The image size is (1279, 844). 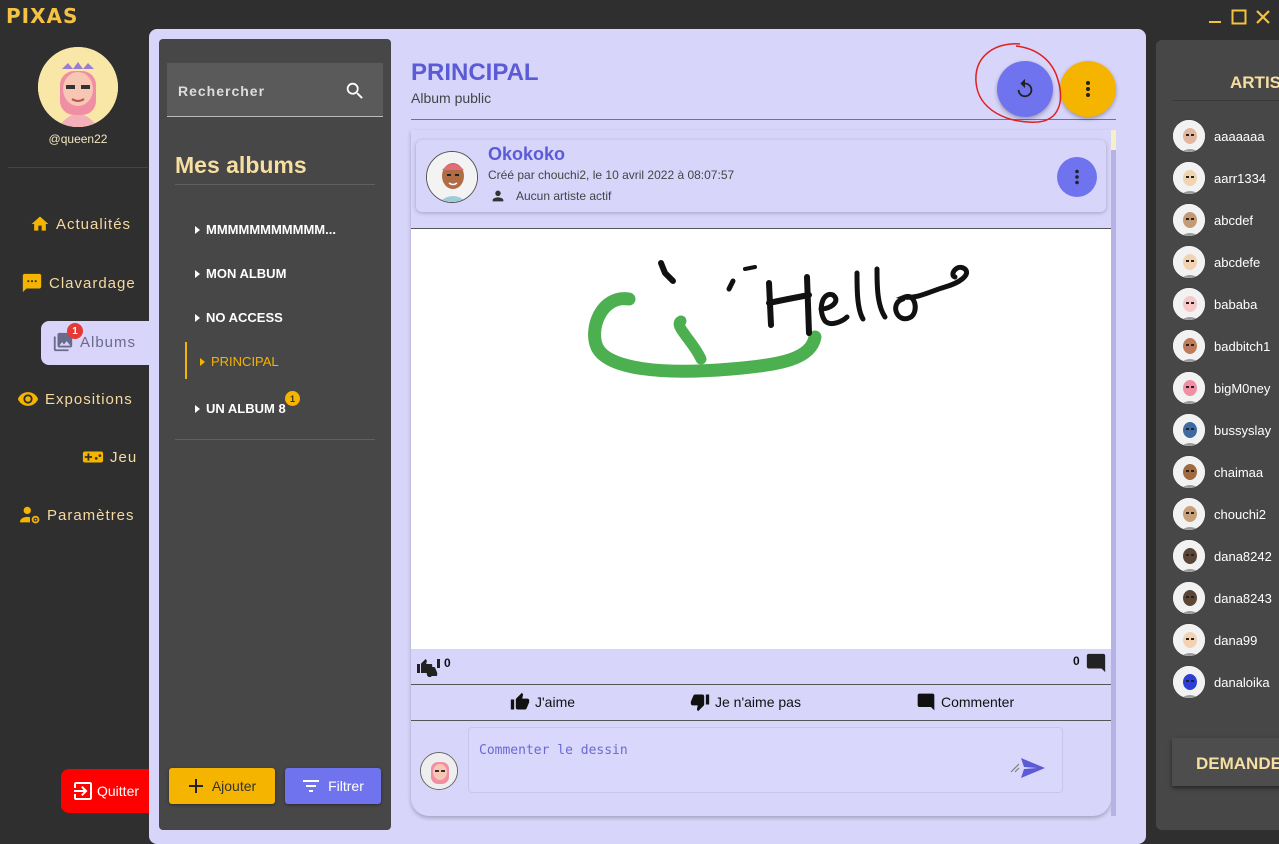 I want to click on artist-name: dana8243, so click(x=1243, y=598).